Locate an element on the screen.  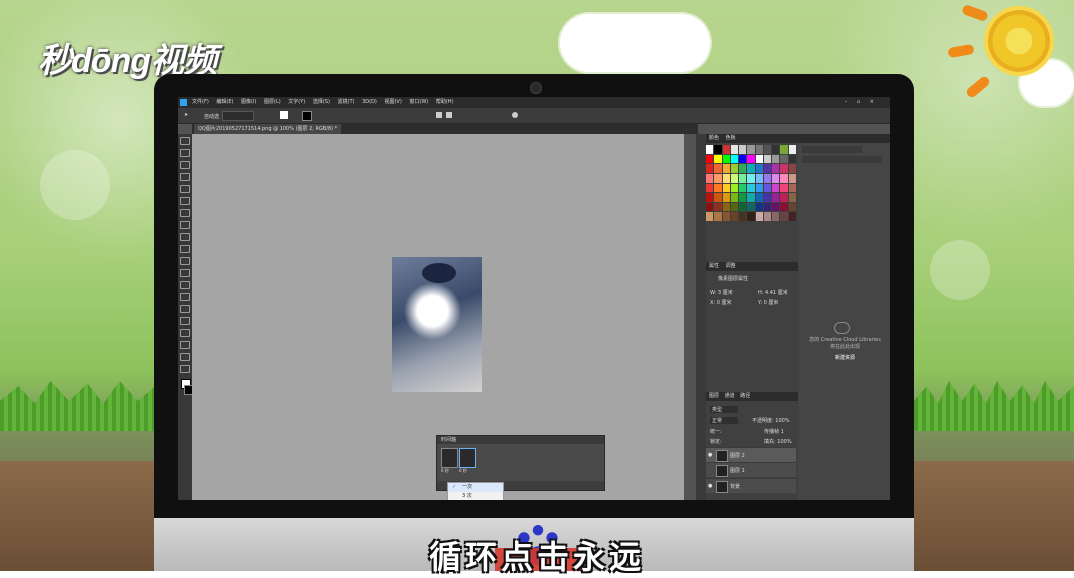
tab-swatches: 色板 is located at coordinates (731, 138).